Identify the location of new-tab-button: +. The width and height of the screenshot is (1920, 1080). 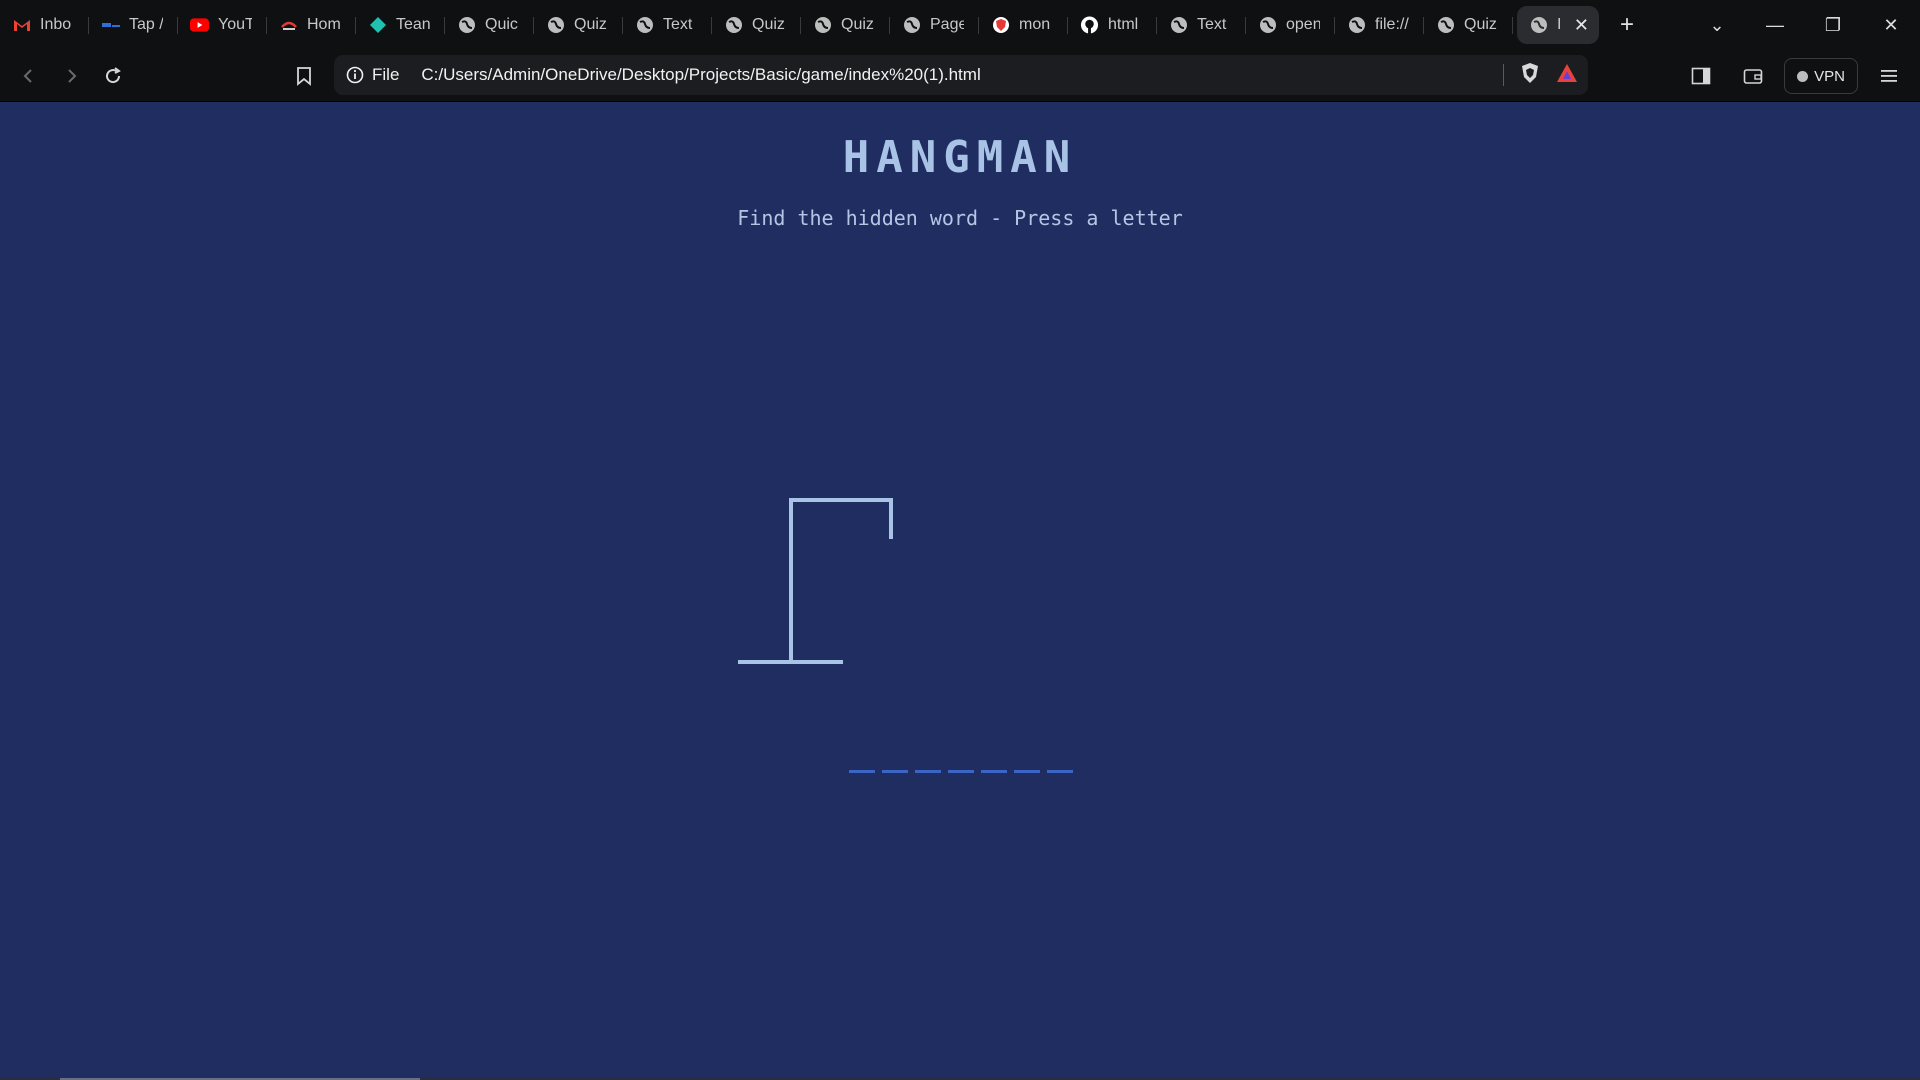
(1627, 25).